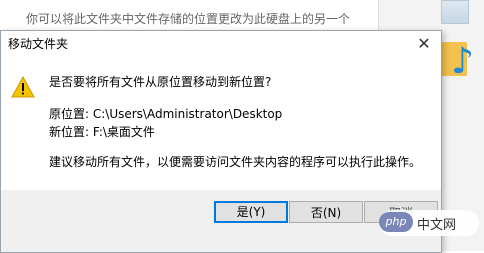 This screenshot has width=484, height=253. What do you see at coordinates (221, 44) in the screenshot?
I see `dialog-titlebar: 移动文件夹 ✕` at bounding box center [221, 44].